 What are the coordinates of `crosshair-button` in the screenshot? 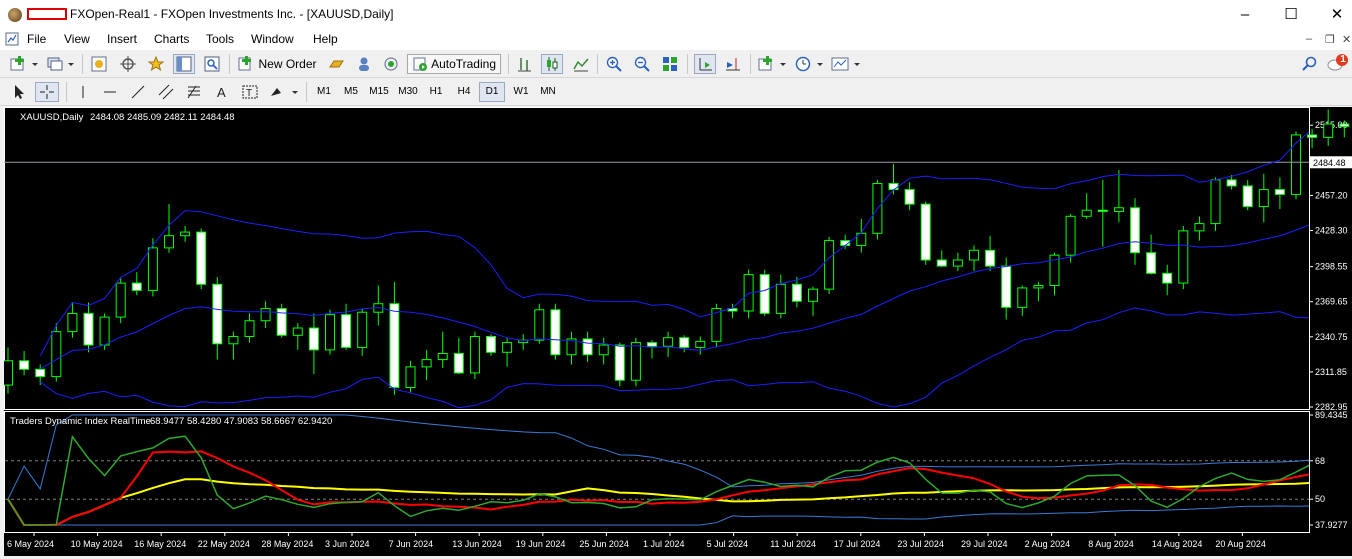 It's located at (128, 64).